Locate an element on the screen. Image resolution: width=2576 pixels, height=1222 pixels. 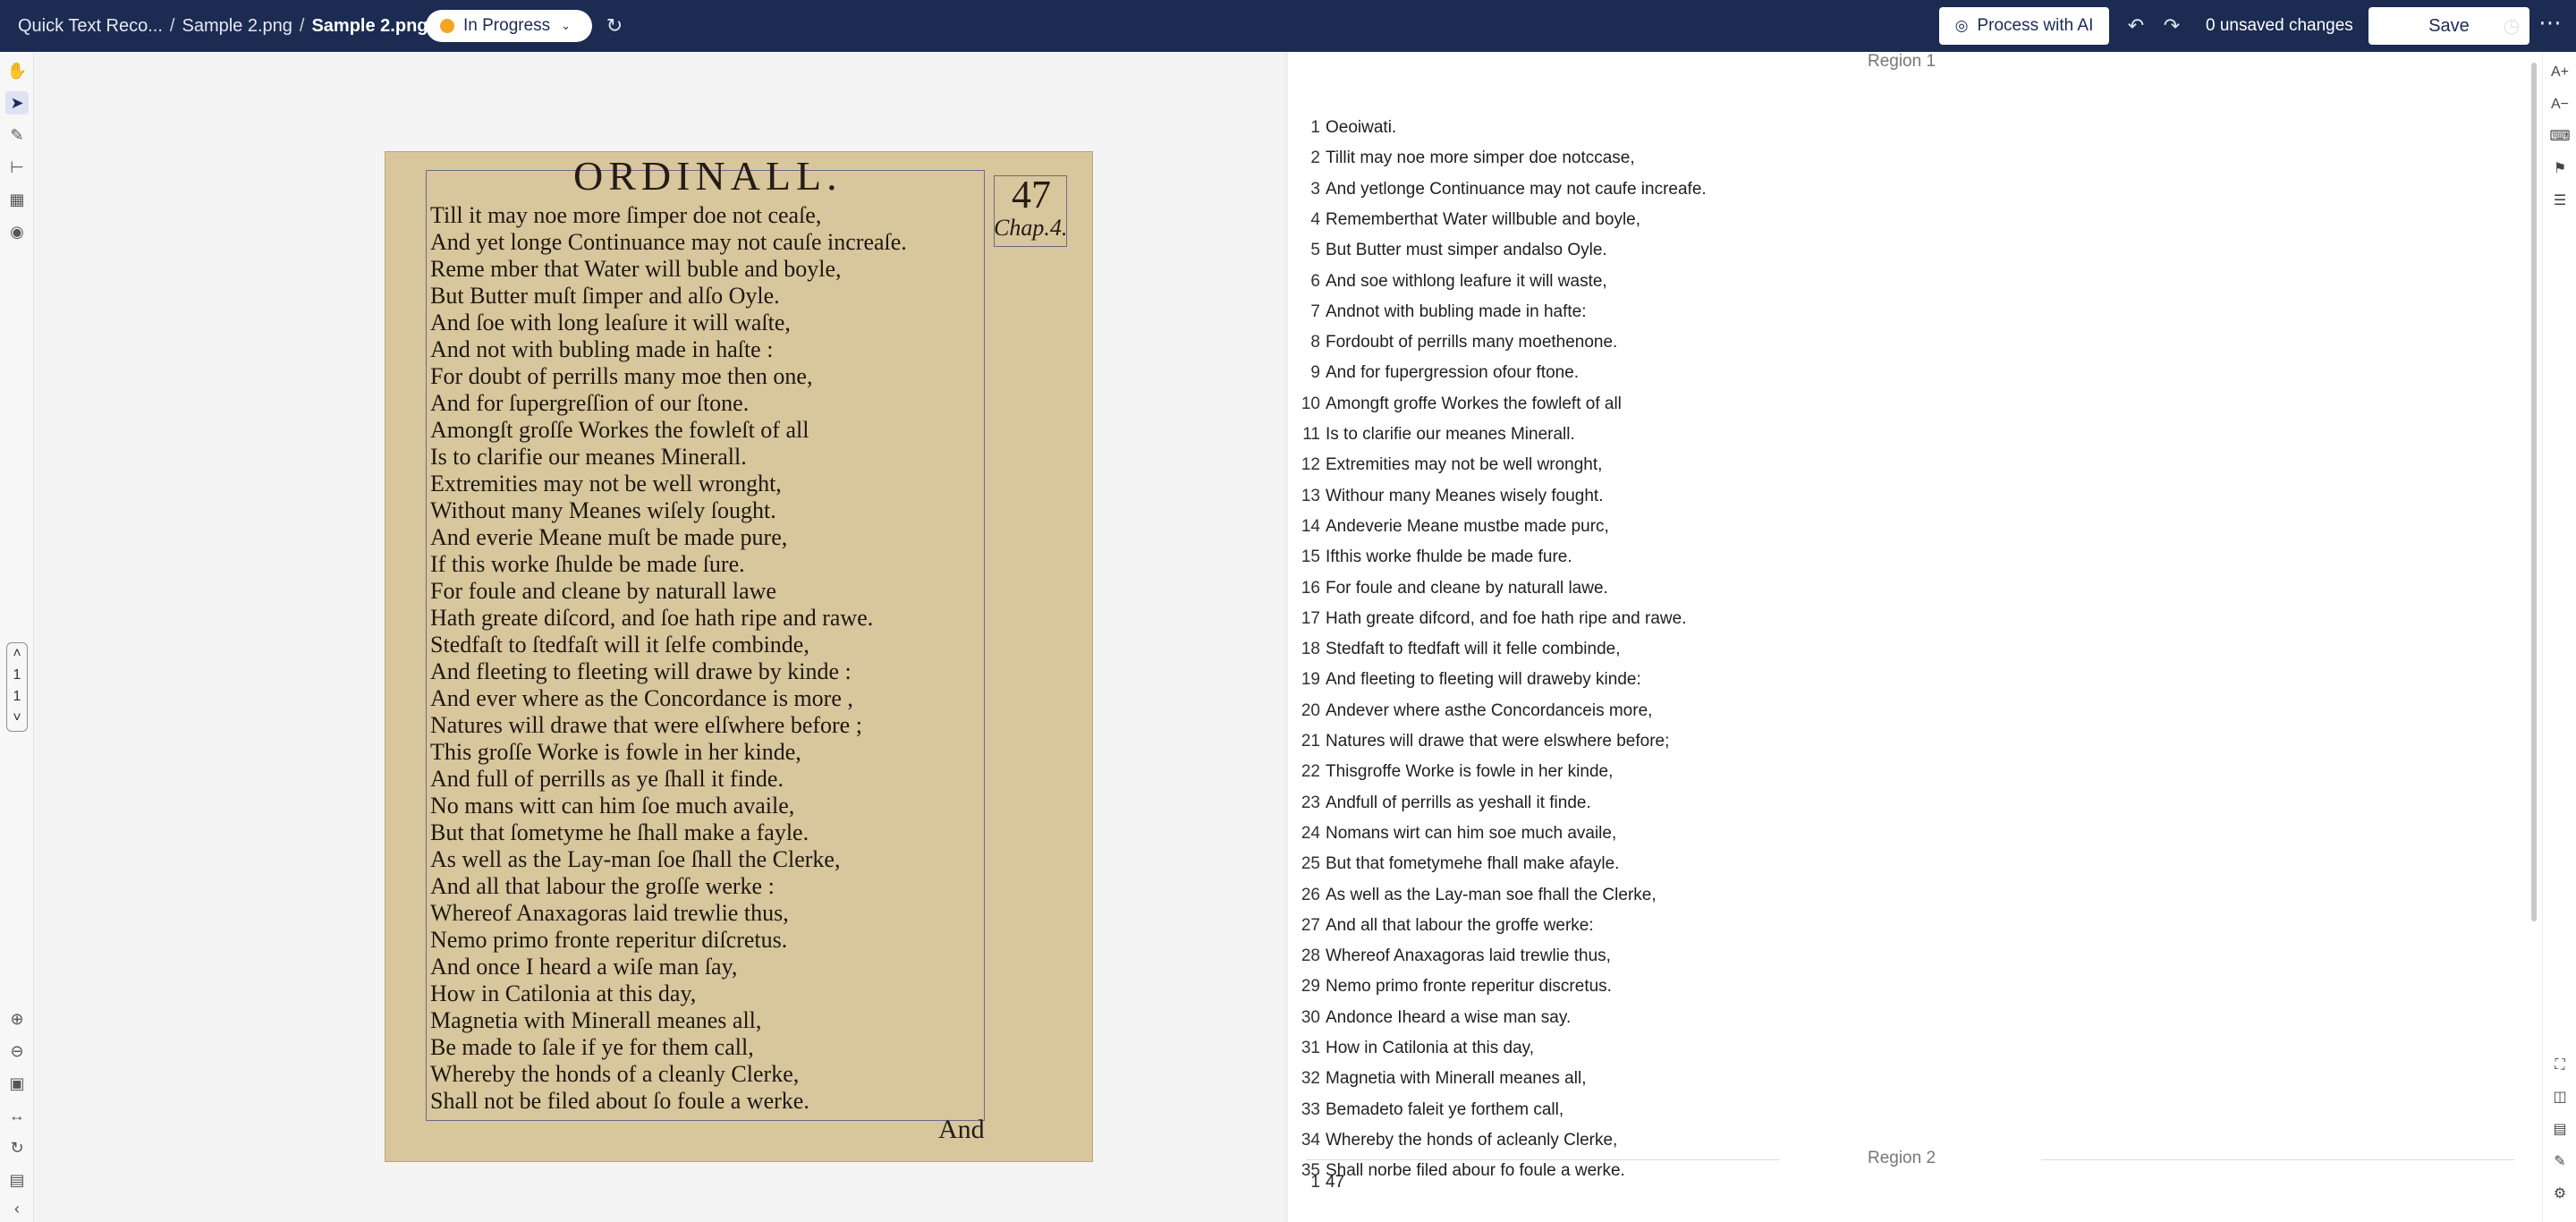
line-text: Magnetia with Minerall meanes all, is located at coordinates (1456, 1078).